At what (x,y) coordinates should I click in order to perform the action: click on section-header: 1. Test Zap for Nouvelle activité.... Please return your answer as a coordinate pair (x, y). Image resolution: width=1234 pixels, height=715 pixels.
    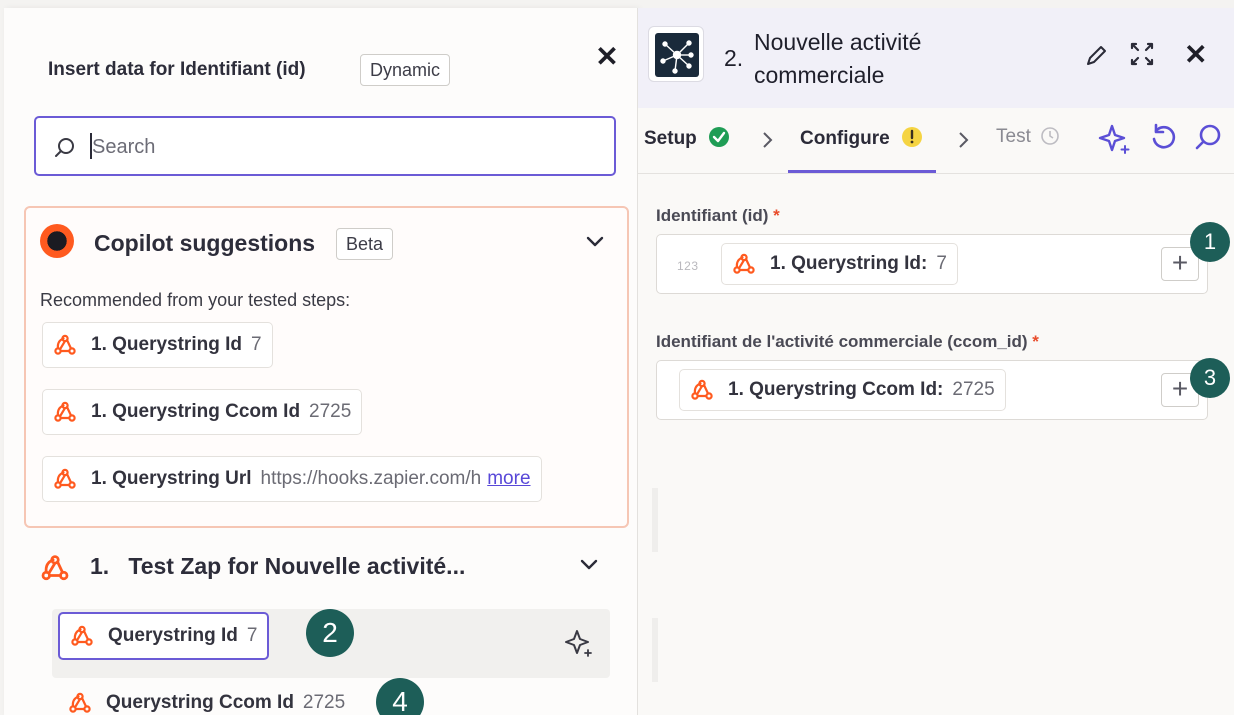
    Looking at the image, I should click on (277, 566).